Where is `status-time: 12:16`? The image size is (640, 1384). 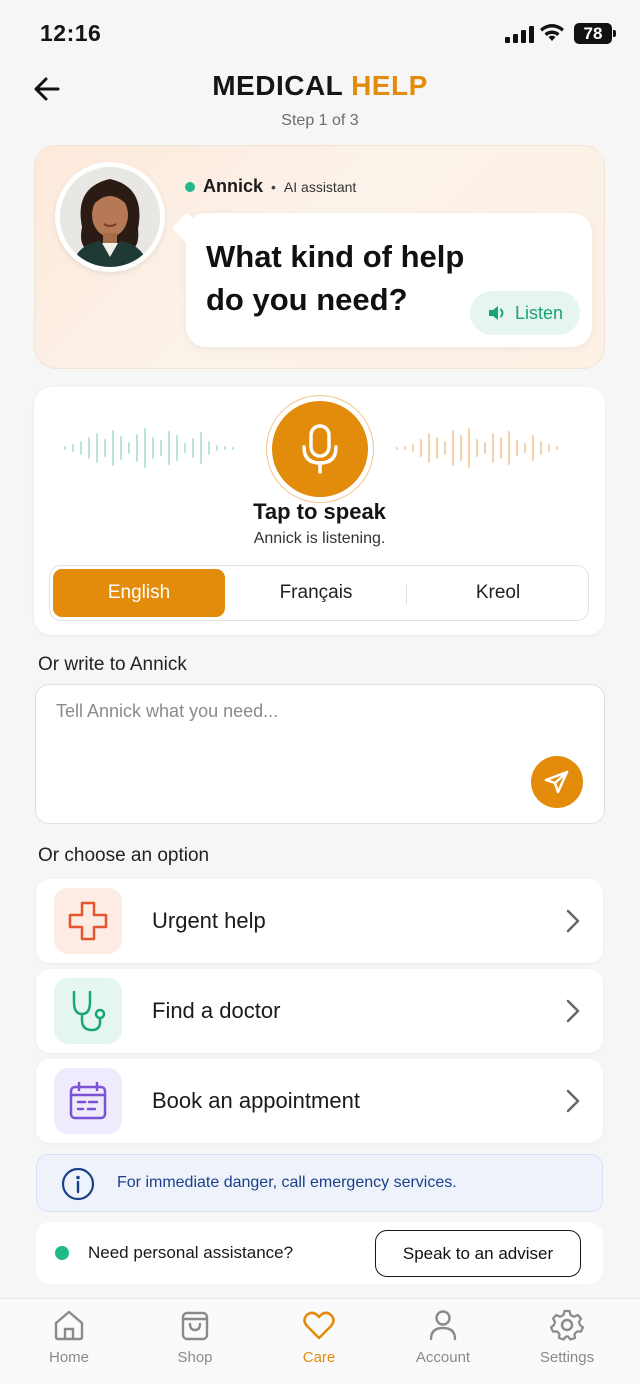 status-time: 12:16 is located at coordinates (71, 33).